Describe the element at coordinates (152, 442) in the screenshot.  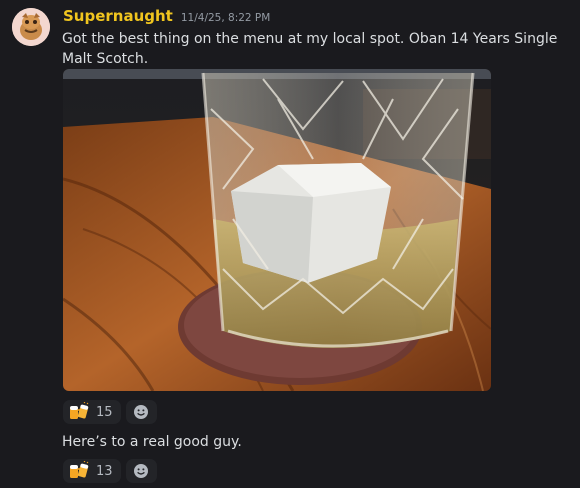
I see `message-text-followup: Here’s to a real good guy.` at that location.